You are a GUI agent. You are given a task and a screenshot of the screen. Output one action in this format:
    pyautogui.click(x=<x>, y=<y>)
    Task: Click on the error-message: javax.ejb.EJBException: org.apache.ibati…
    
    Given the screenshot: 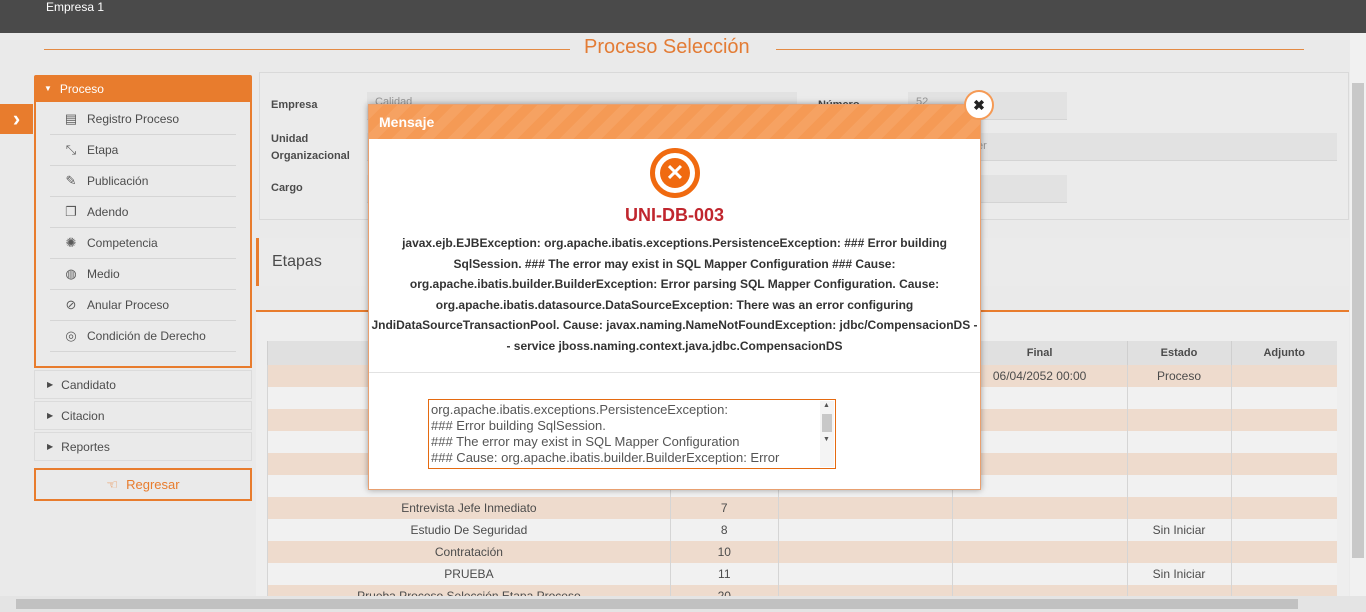 What is the action you would take?
    pyautogui.click(x=674, y=294)
    